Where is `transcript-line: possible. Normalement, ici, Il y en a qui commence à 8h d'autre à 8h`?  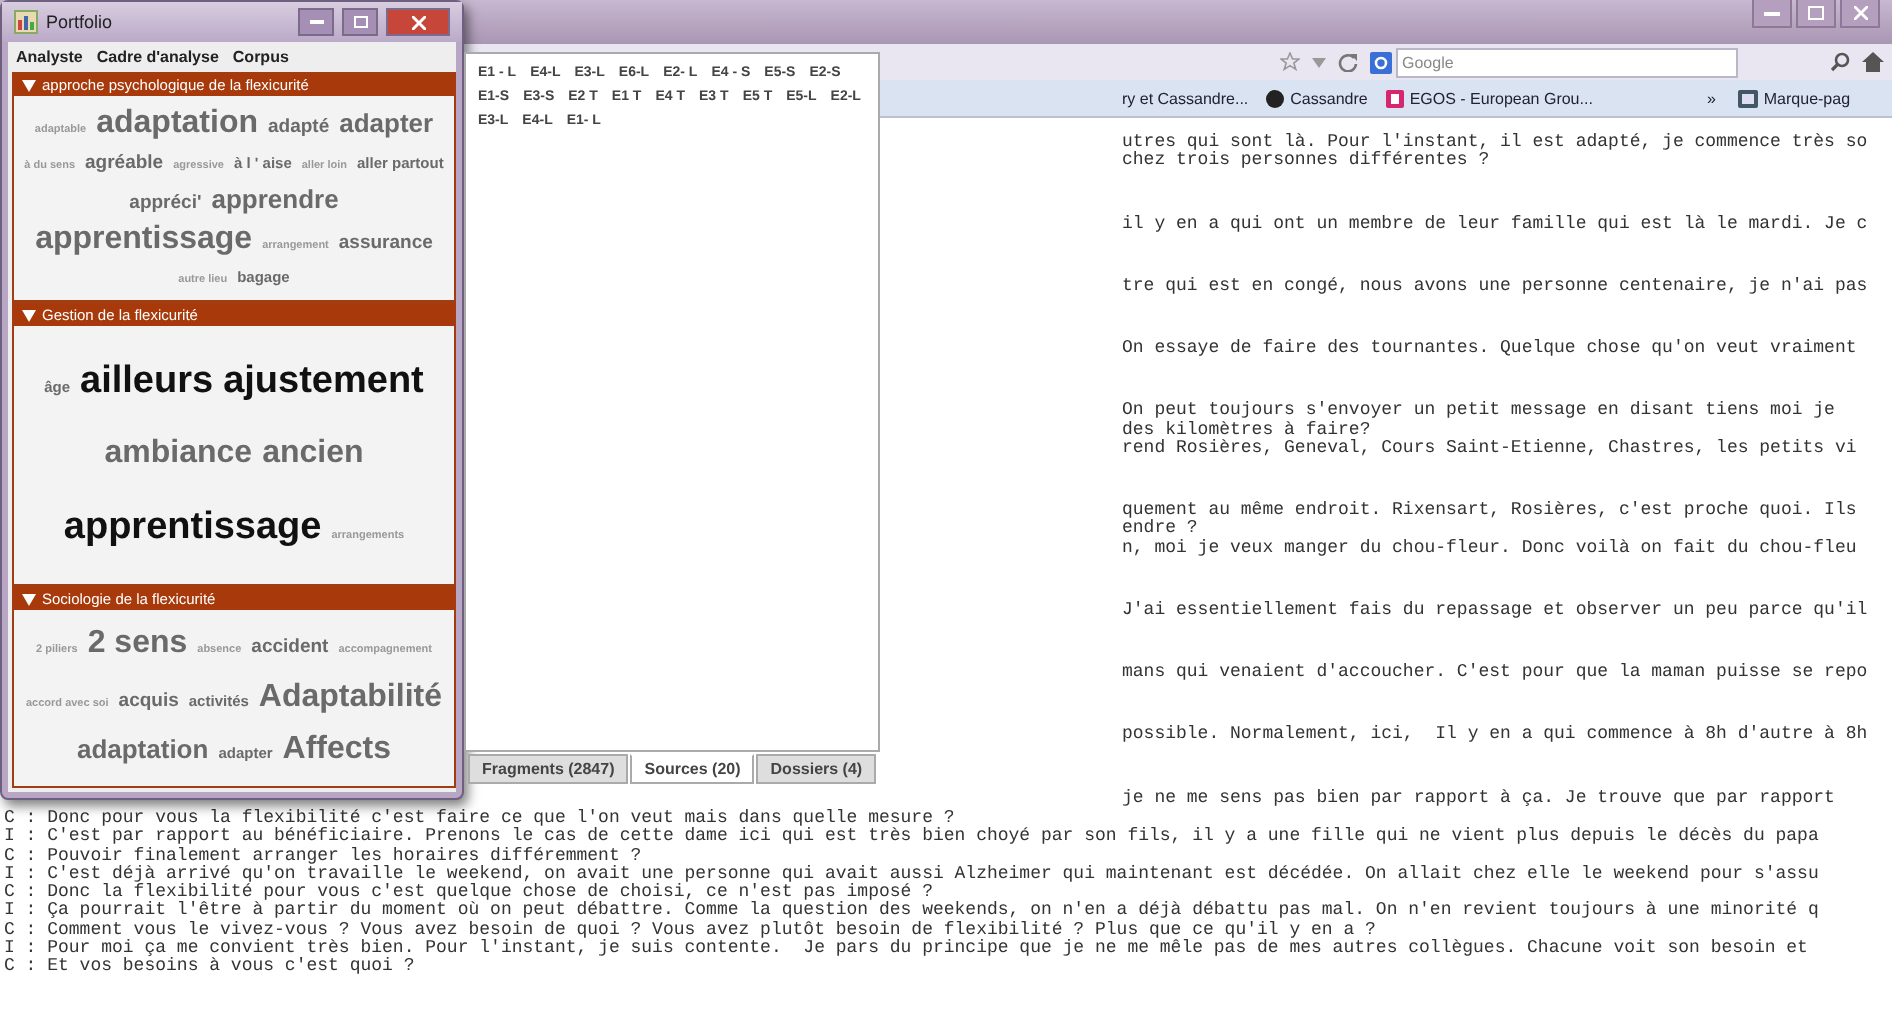 transcript-line: possible. Normalement, ici, Il y en a qui commence à 8h d'autre à 8h is located at coordinates (1496, 736).